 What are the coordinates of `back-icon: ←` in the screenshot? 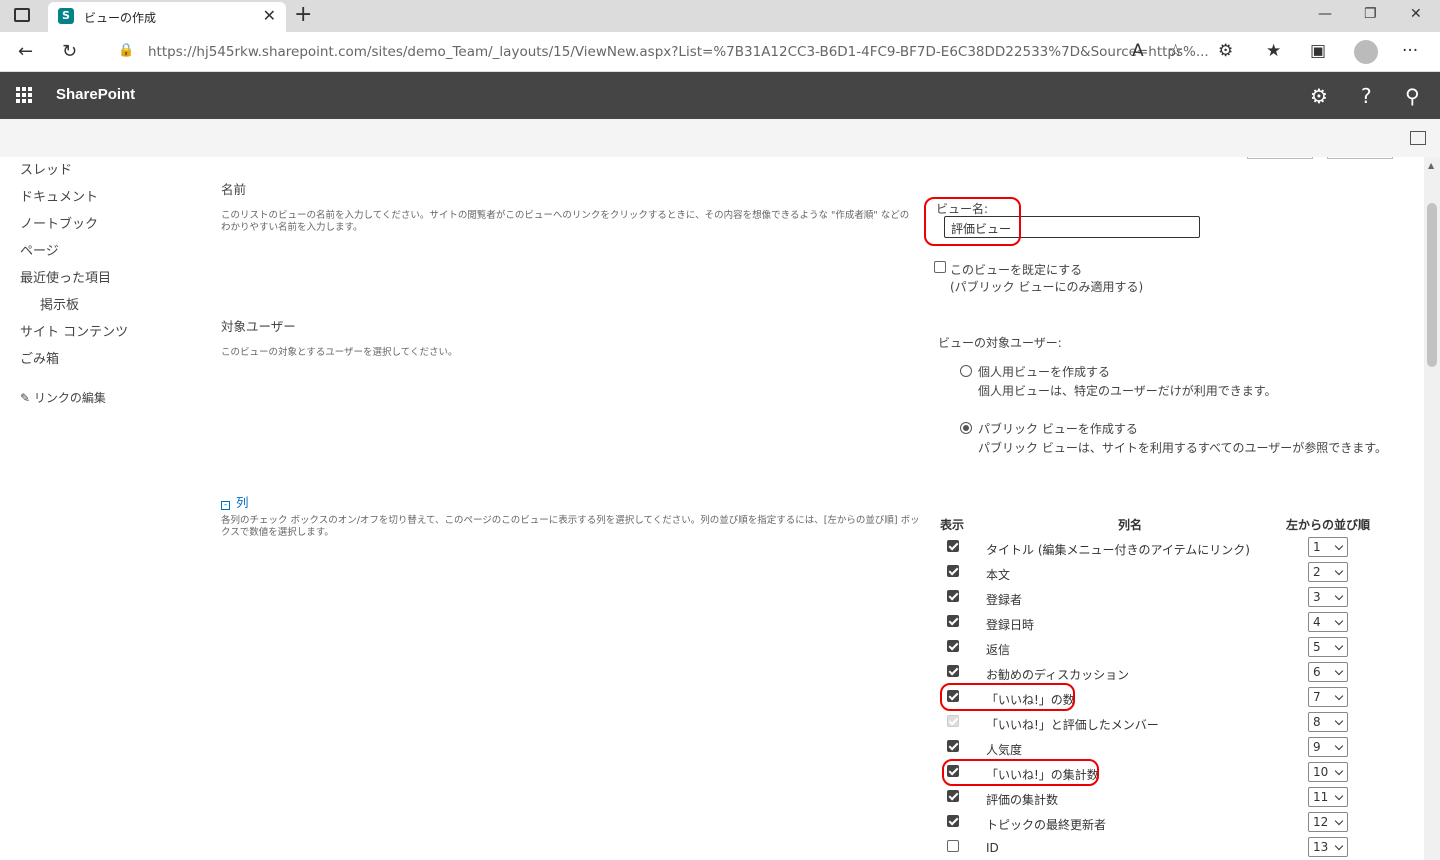 It's located at (25, 51).